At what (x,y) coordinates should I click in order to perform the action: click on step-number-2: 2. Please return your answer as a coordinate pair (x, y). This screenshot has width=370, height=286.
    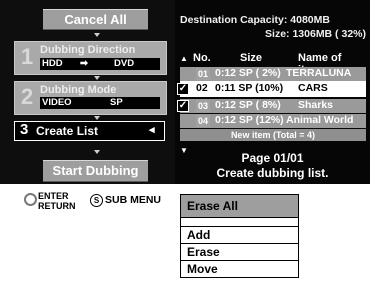
    Looking at the image, I should click on (27, 96).